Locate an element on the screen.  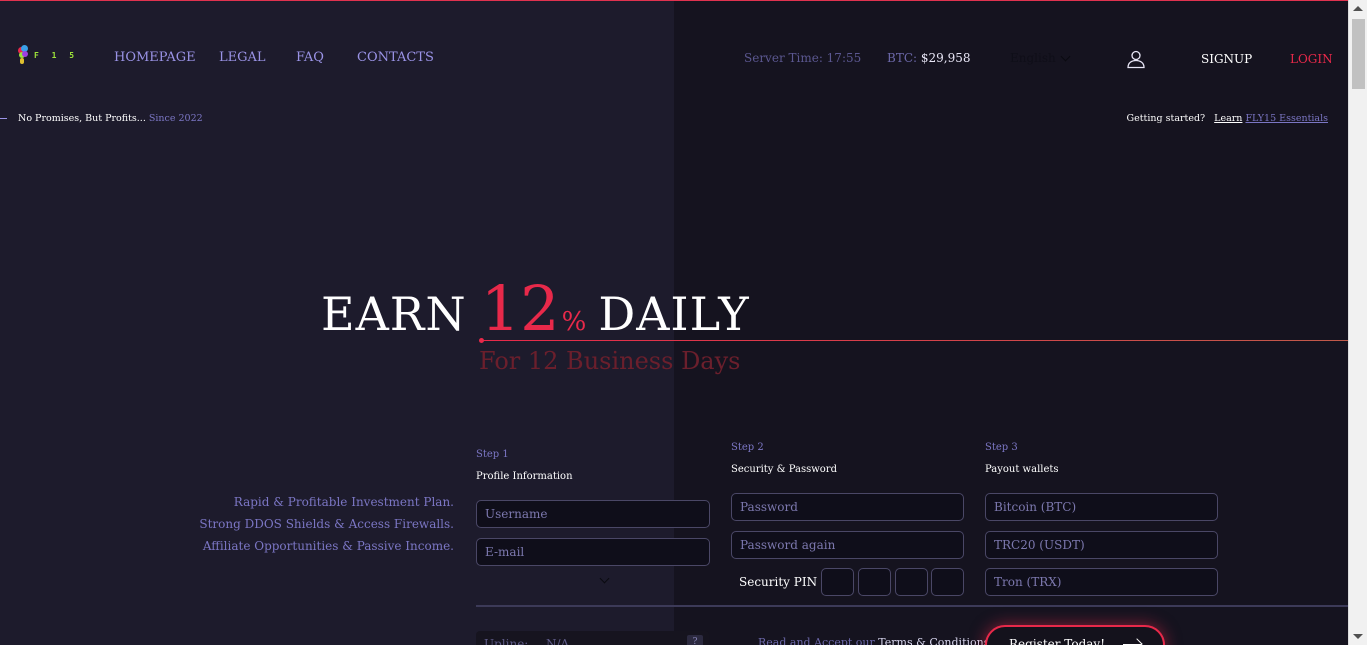
server-time: Server Time: 17:55 is located at coordinates (803, 58).